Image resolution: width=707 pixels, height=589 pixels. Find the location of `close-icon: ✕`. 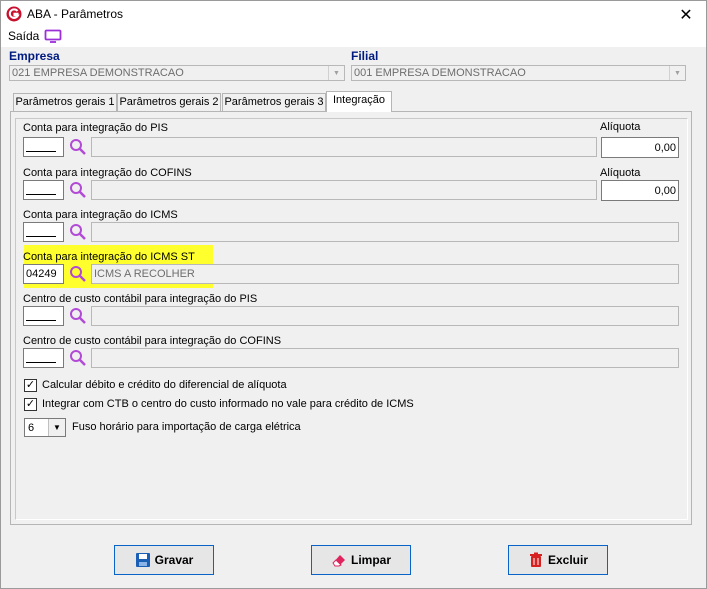

close-icon: ✕ is located at coordinates (686, 15).